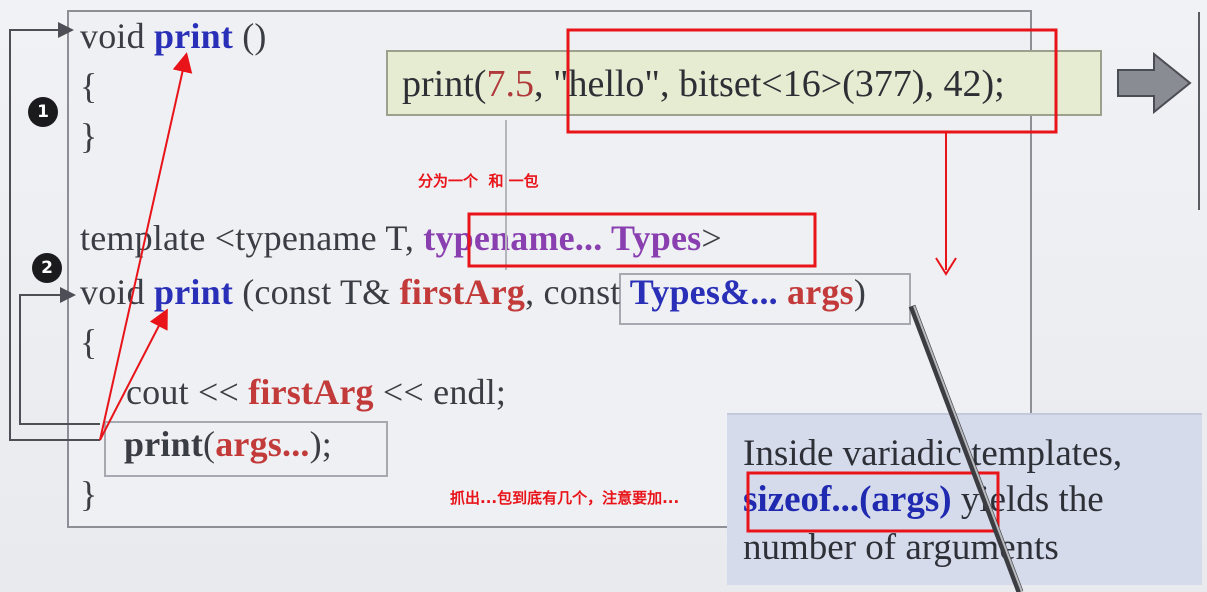 The width and height of the screenshot is (1207, 592). Describe the element at coordinates (146, 246) in the screenshot. I see `arrow-to-print-base` at that location.